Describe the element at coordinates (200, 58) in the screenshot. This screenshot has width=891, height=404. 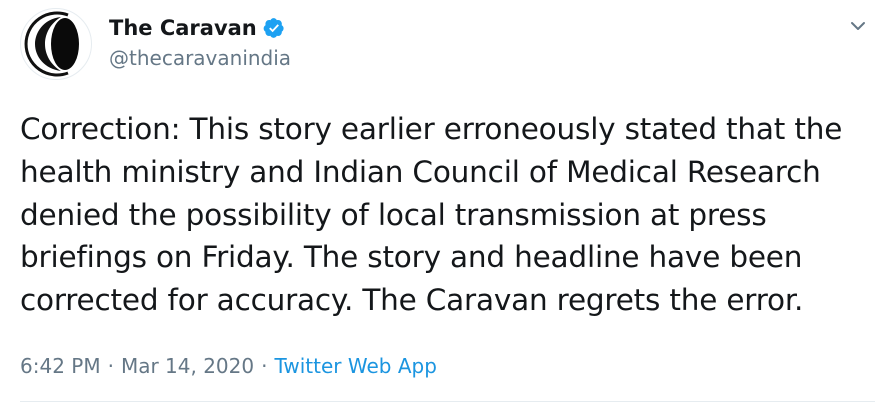
I see `author-handle: @thecaravanindia` at that location.